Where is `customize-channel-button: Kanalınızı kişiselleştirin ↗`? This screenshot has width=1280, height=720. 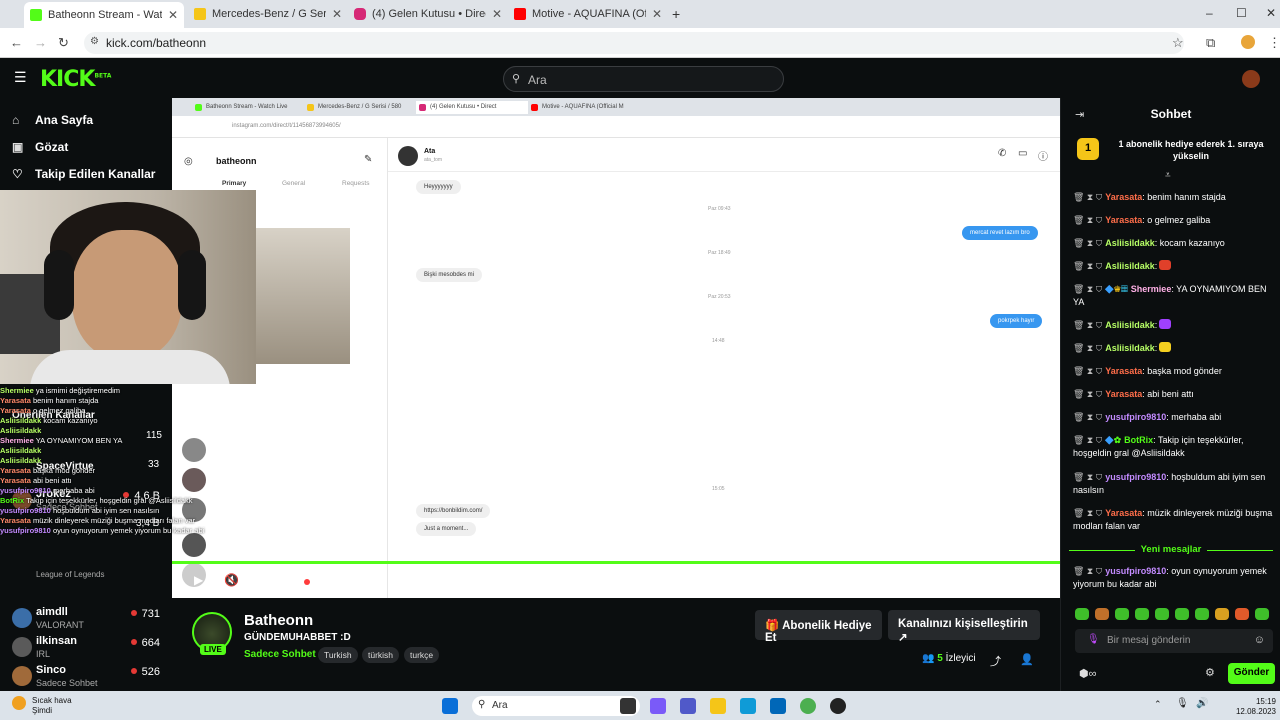 customize-channel-button: Kanalınızı kişiselleştirin ↗ is located at coordinates (964, 627).